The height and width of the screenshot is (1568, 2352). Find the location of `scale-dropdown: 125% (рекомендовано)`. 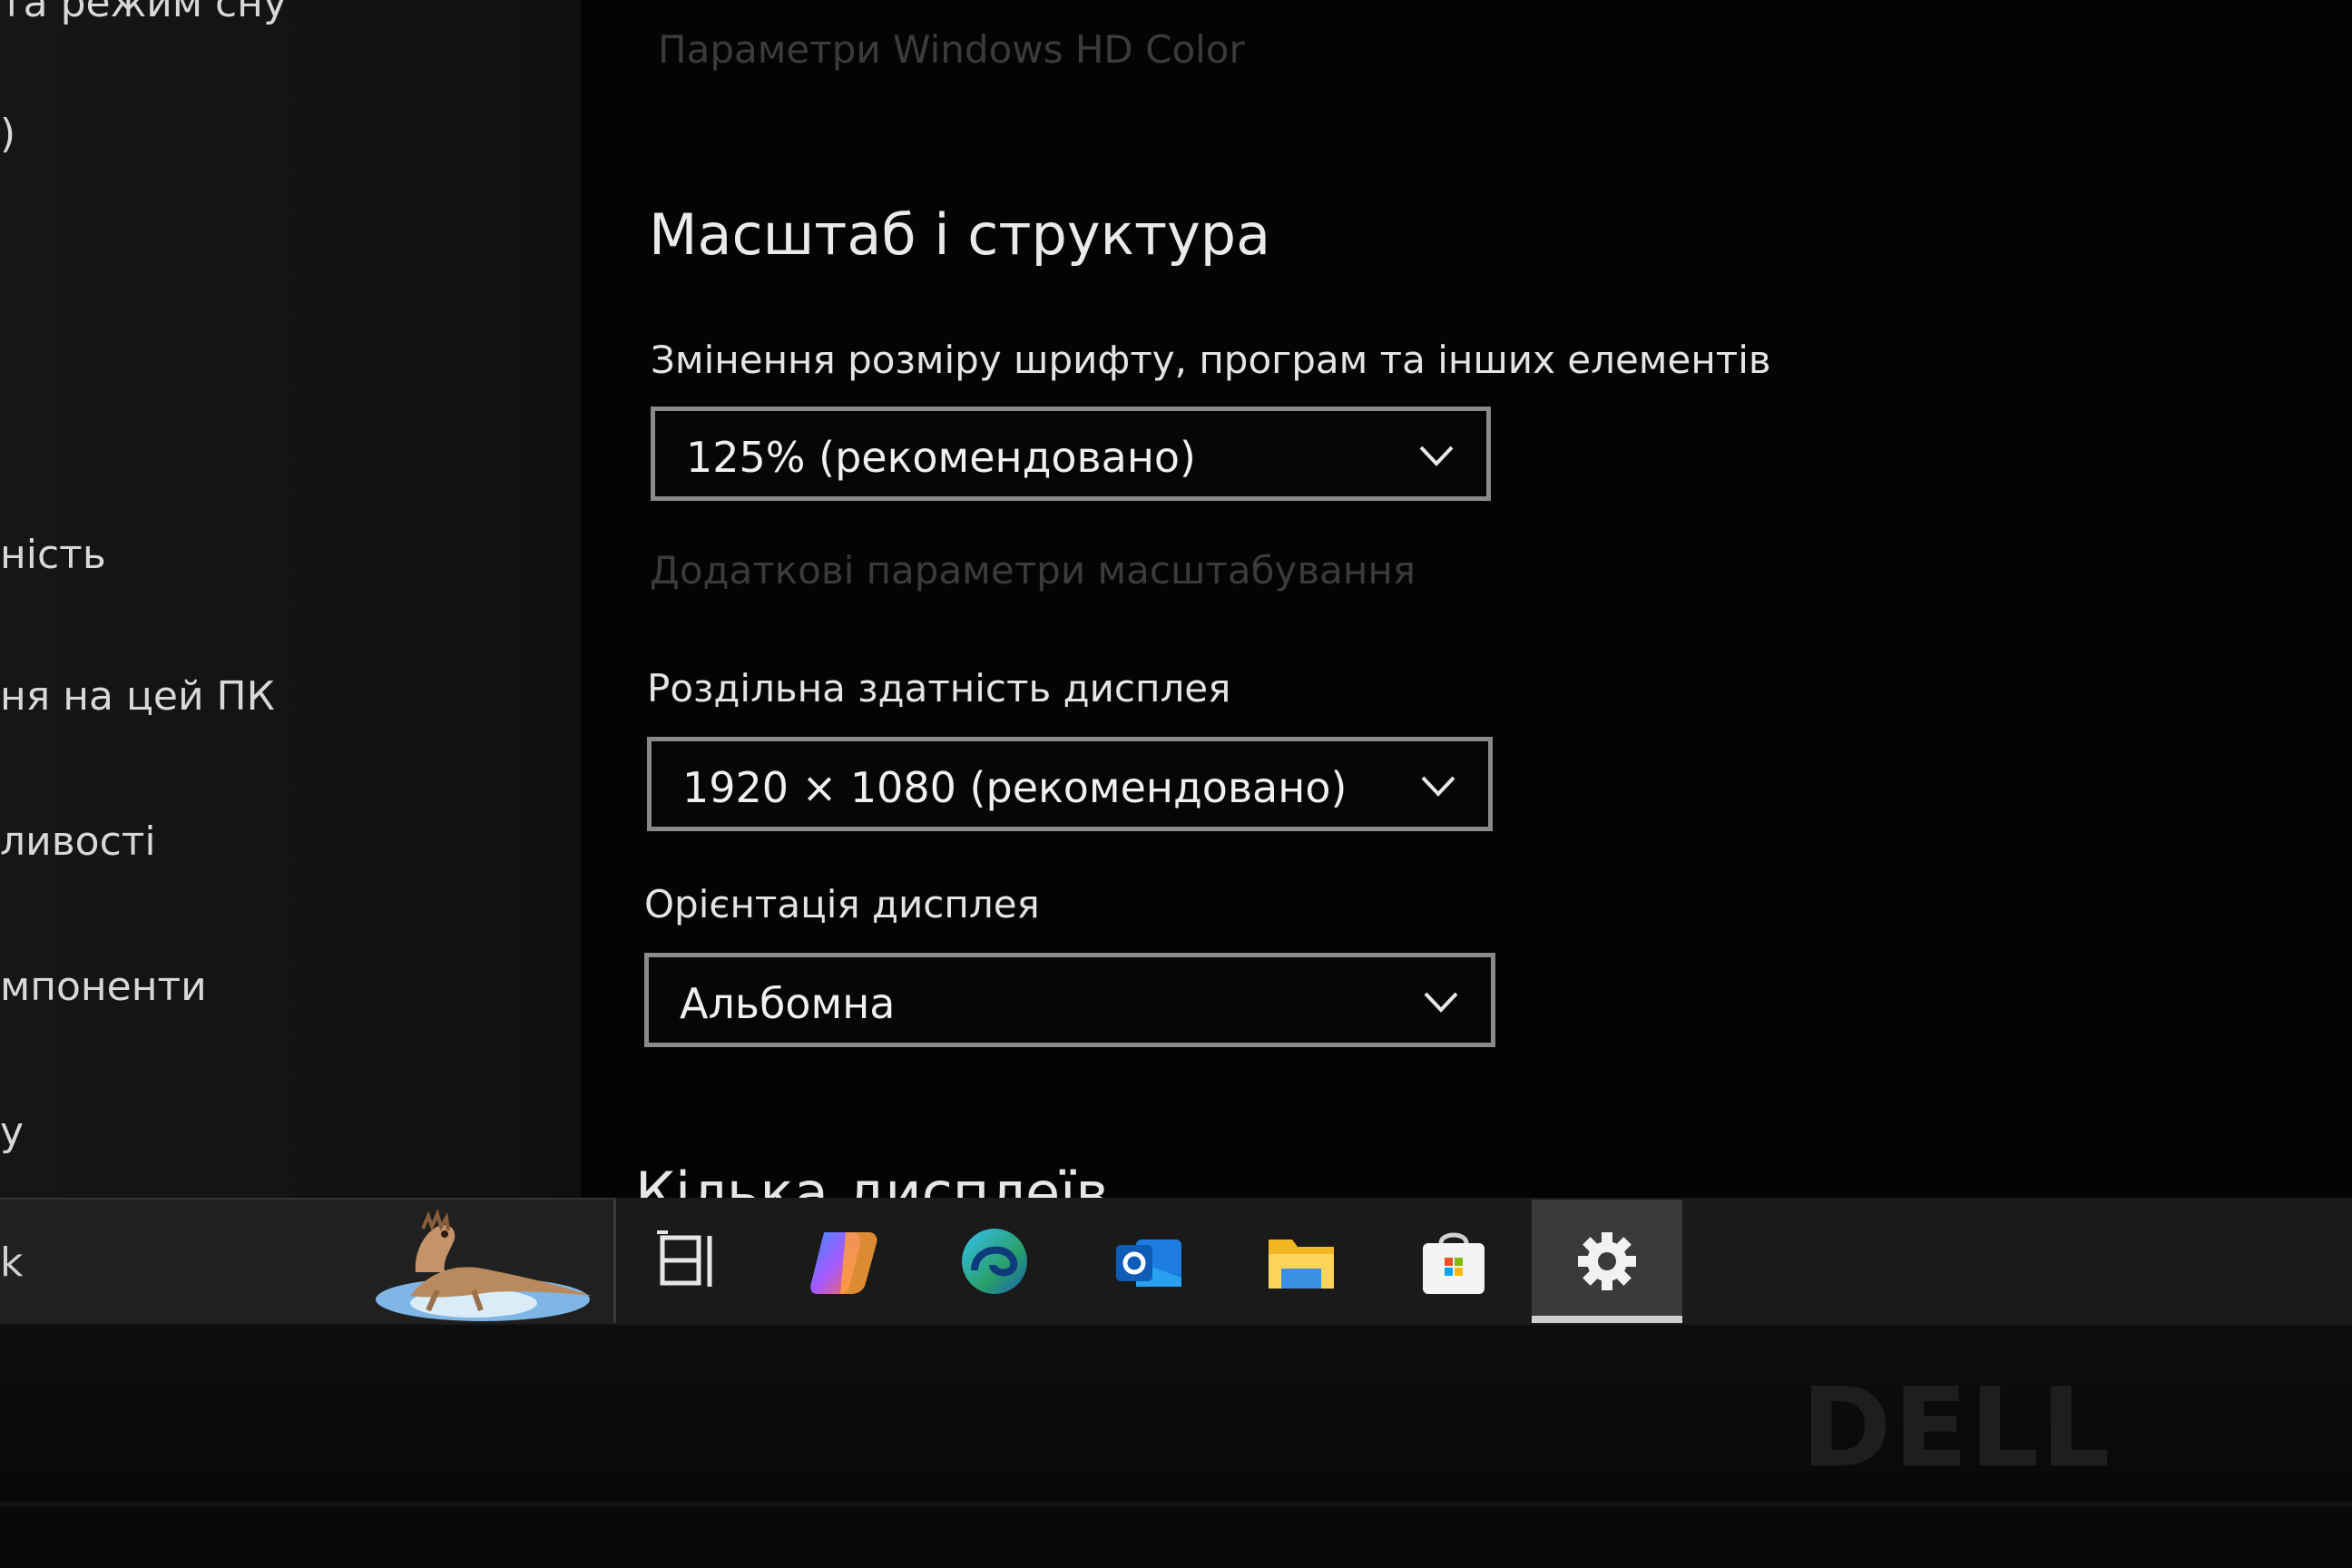

scale-dropdown: 125% (рекомендовано) is located at coordinates (1071, 454).